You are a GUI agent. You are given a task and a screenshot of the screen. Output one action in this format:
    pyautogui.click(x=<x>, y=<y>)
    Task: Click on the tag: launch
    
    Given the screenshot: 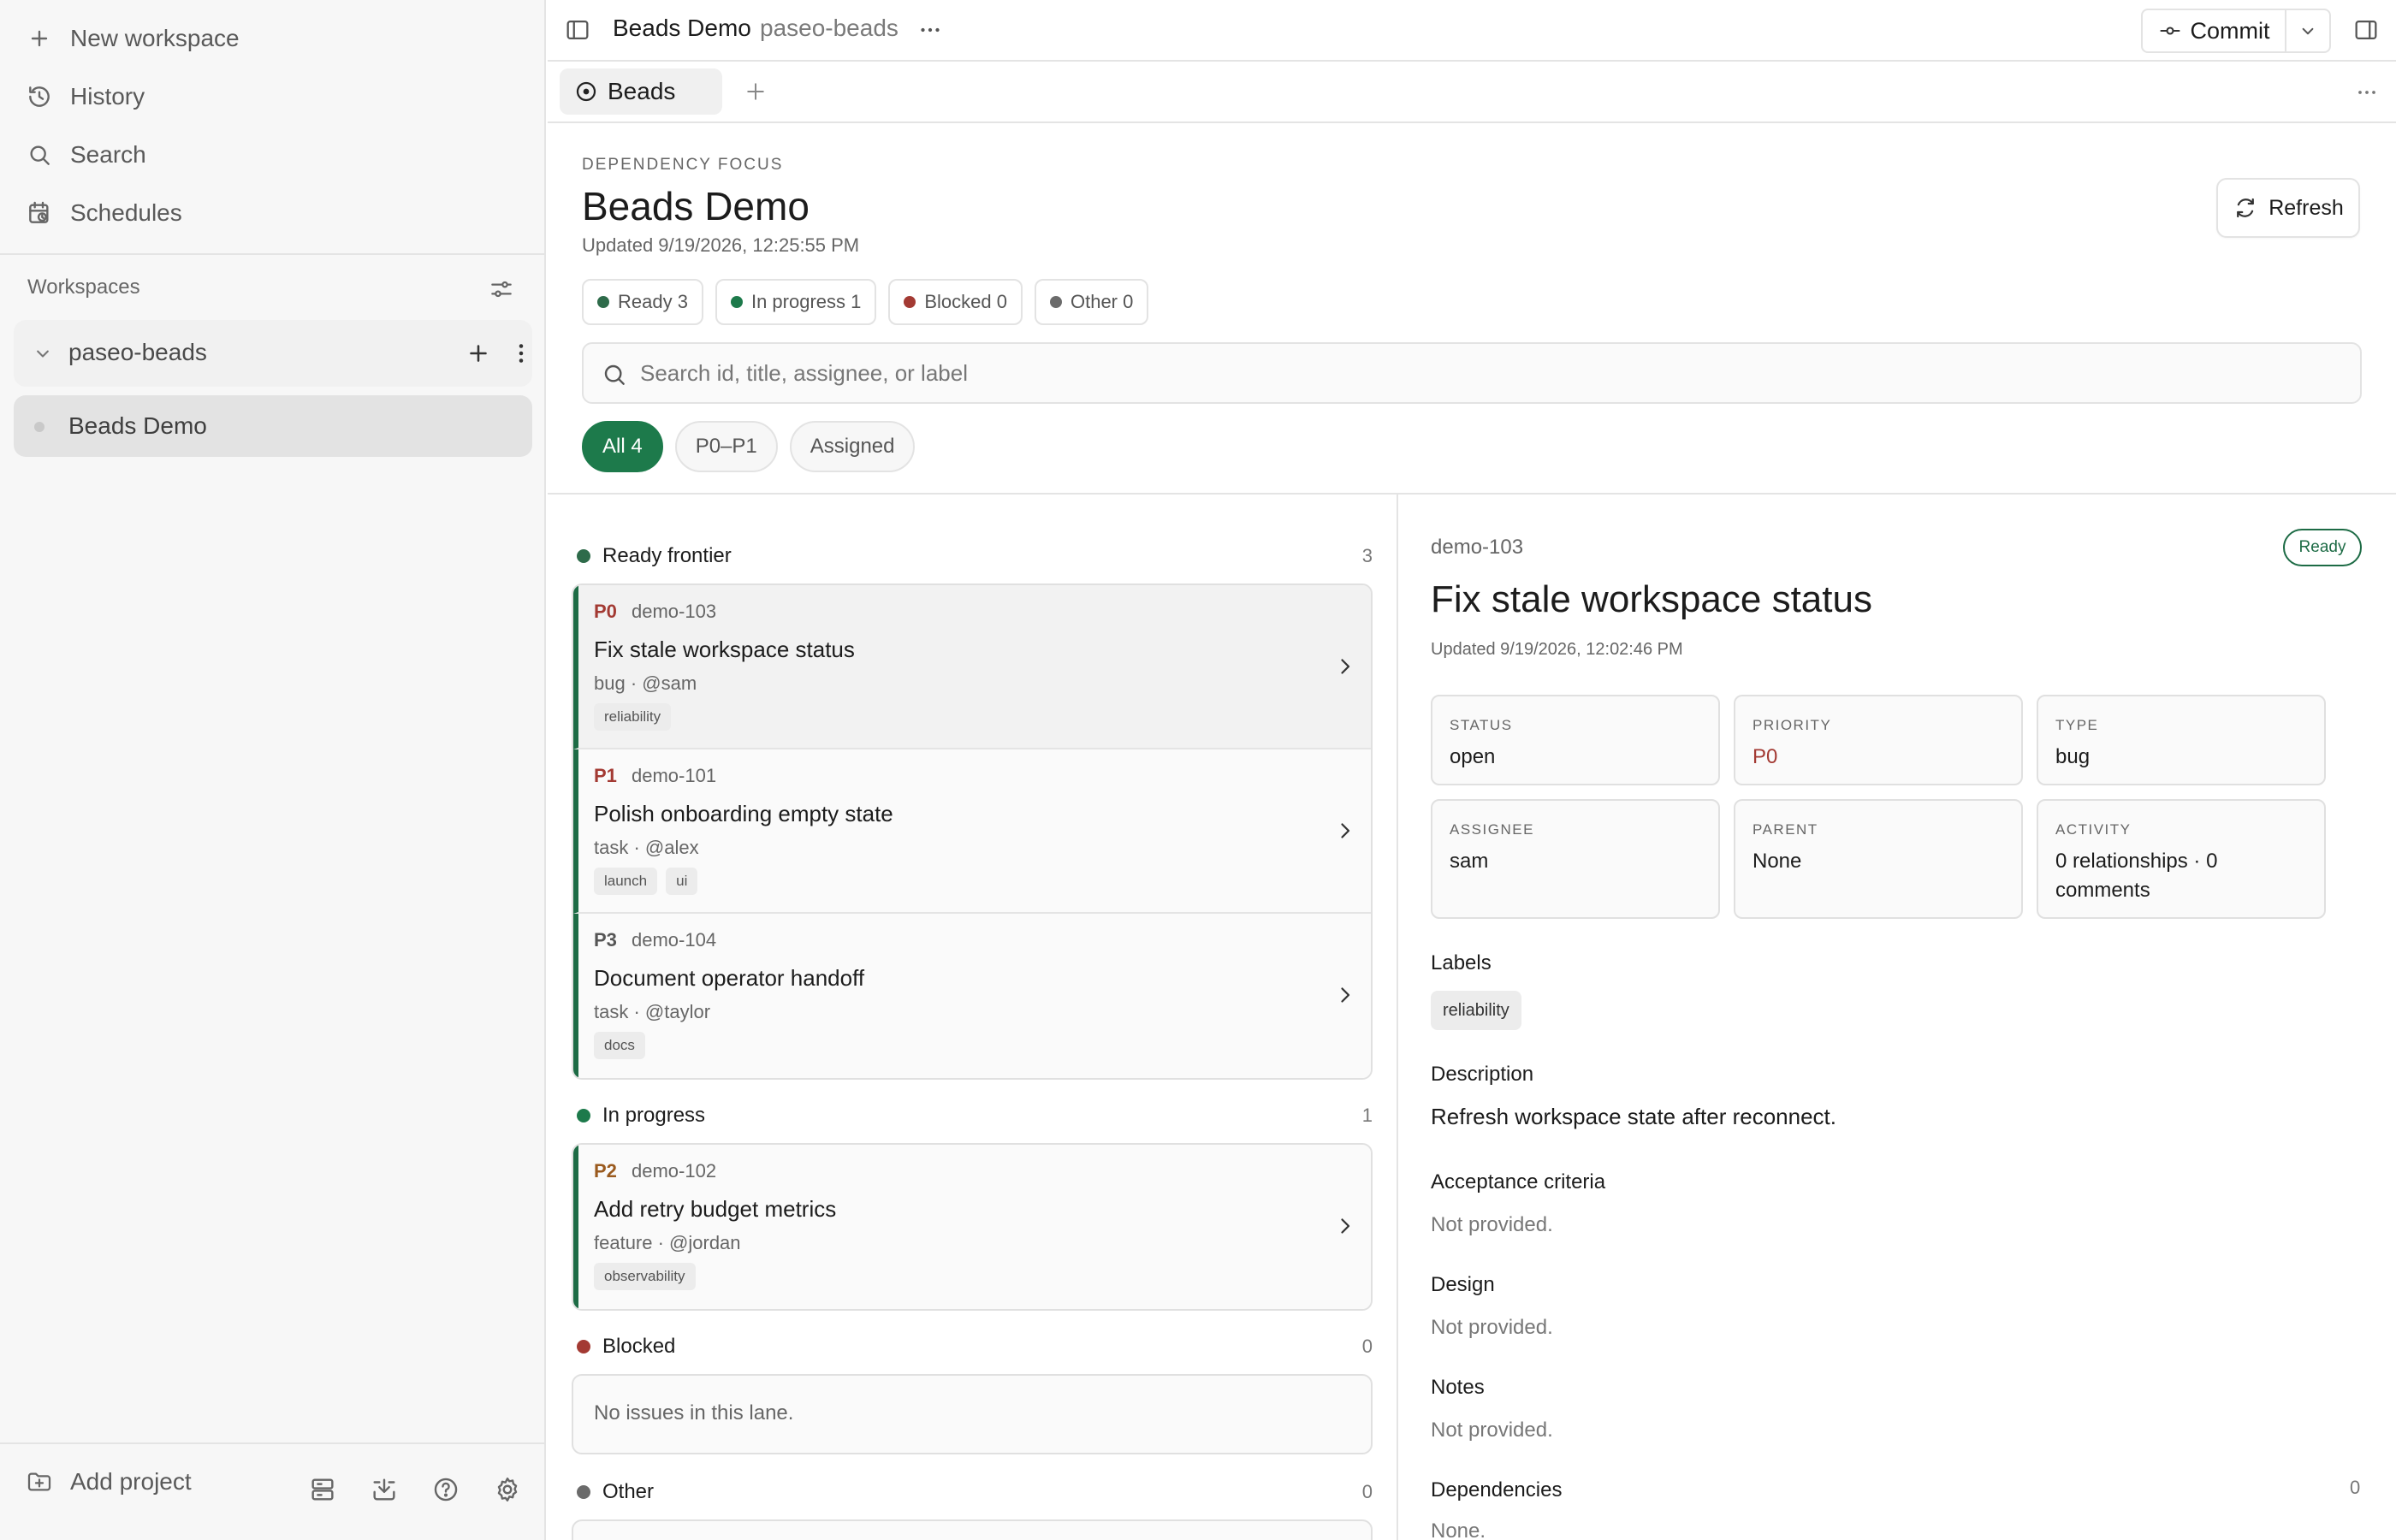 What is the action you would take?
    pyautogui.click(x=626, y=881)
    